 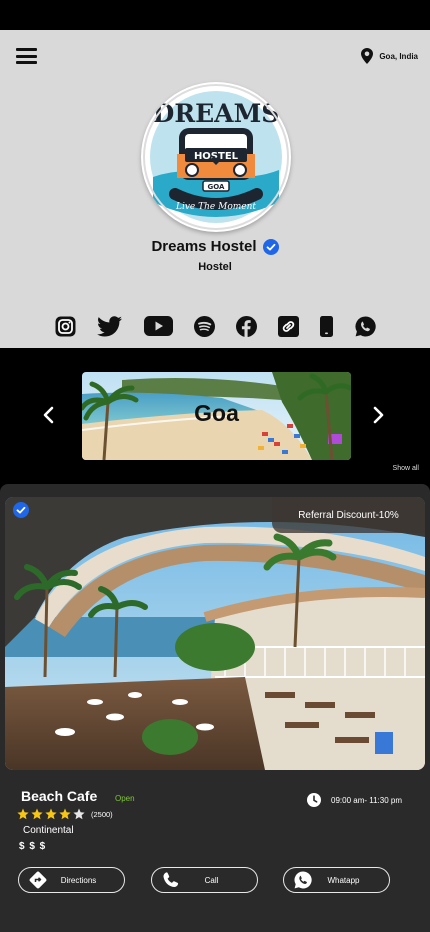 I want to click on facebook-icon, so click(x=246, y=326).